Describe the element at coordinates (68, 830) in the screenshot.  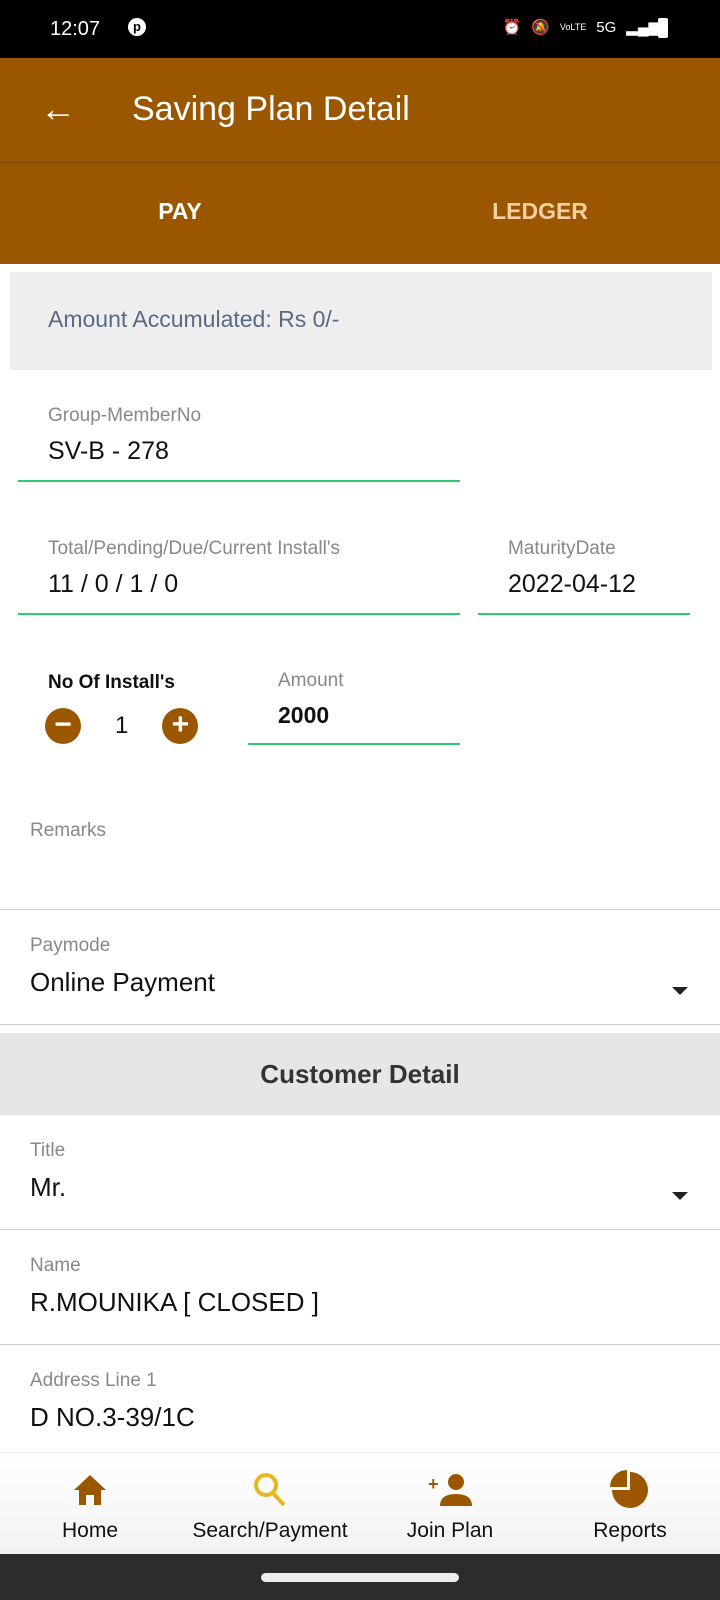
I see `field-label: Remarks` at that location.